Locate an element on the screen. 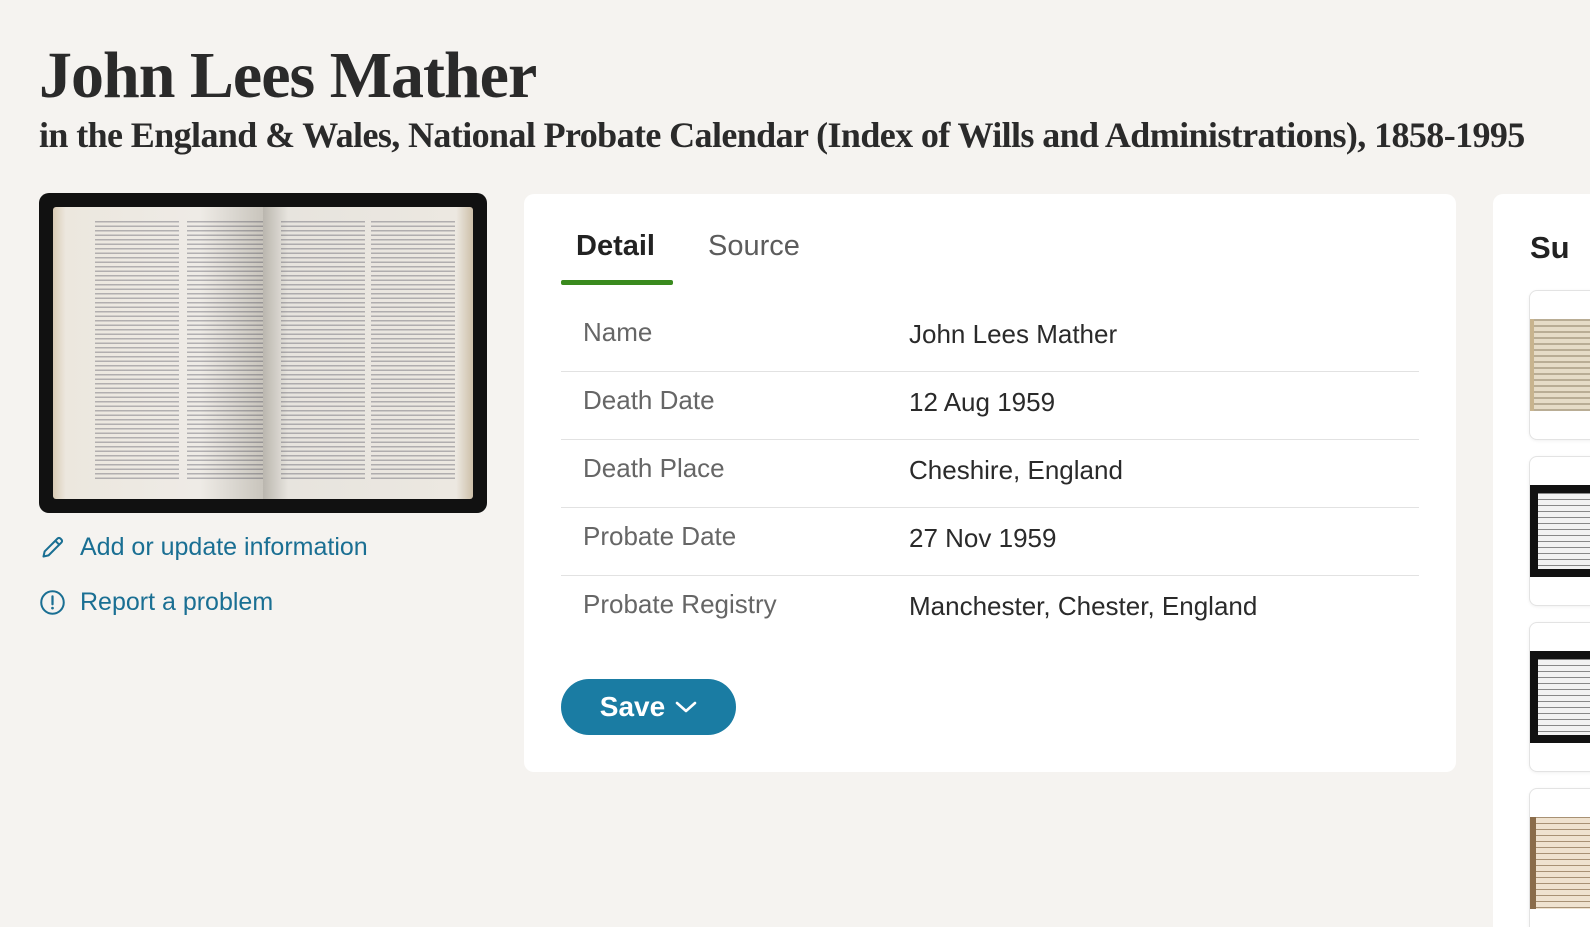 The image size is (1590, 927). save-label: Save is located at coordinates (632, 706).